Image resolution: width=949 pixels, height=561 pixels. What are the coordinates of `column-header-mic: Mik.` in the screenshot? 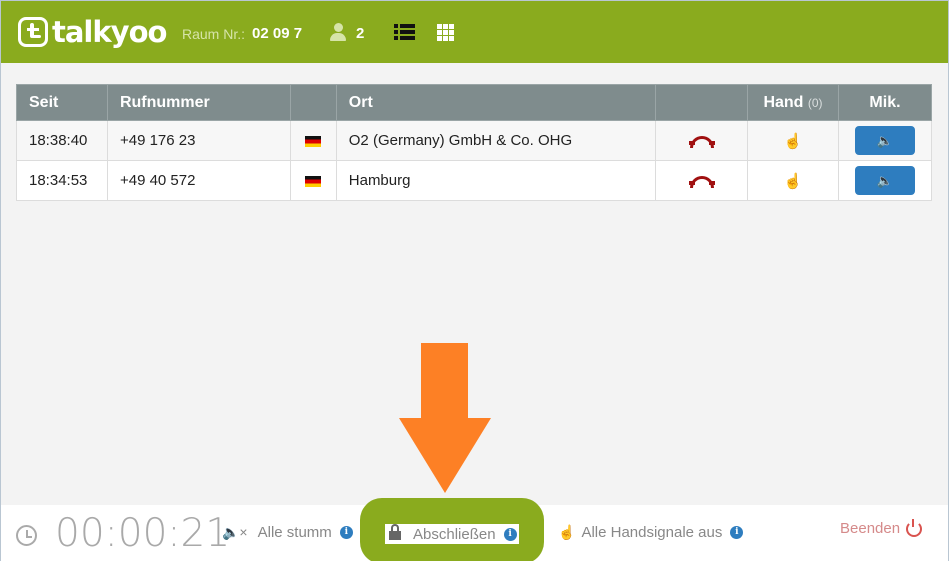 It's located at (885, 102).